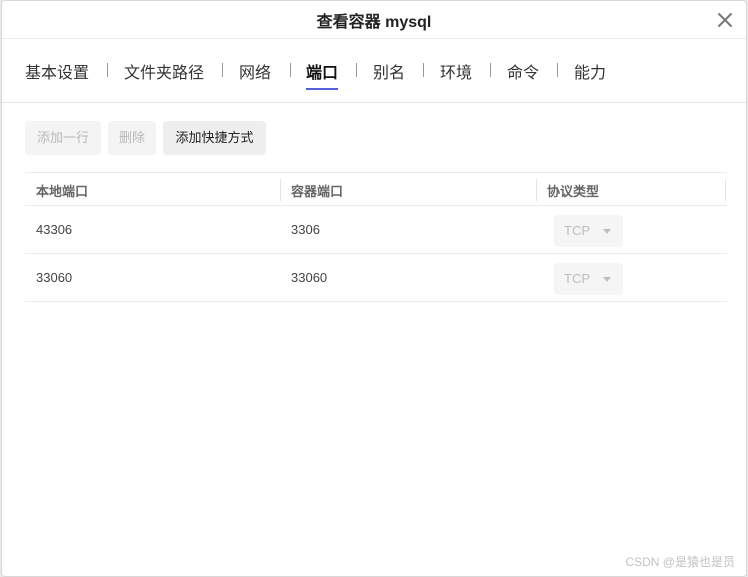 The width and height of the screenshot is (748, 577). I want to click on dialog-titlebar: 查看容器 mysql, so click(374, 20).